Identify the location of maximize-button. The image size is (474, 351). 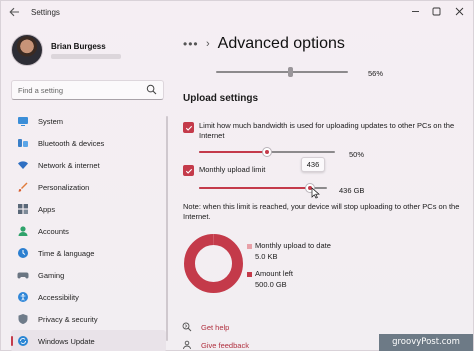
(436, 13).